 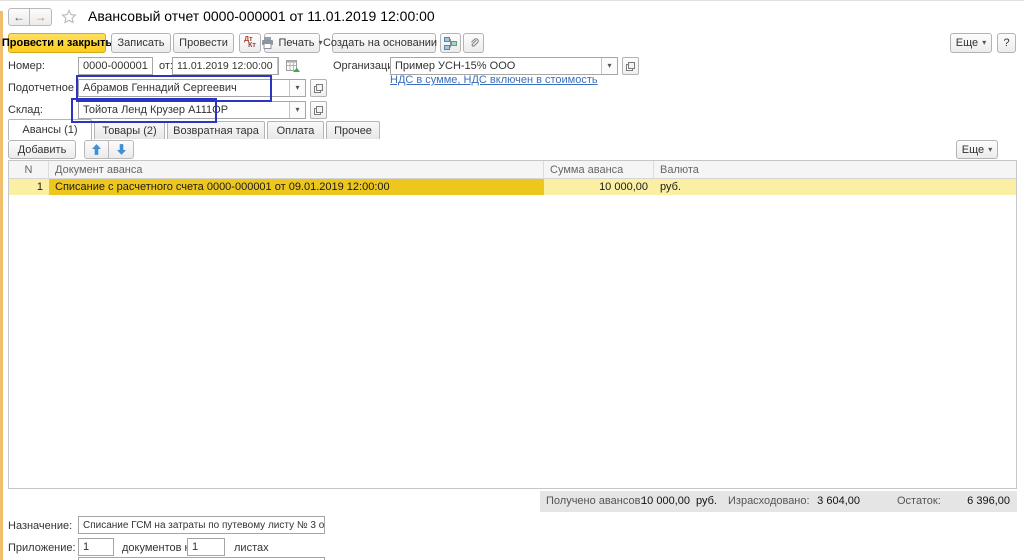 What do you see at coordinates (595, 501) in the screenshot?
I see `received-label: Получено авансов:` at bounding box center [595, 501].